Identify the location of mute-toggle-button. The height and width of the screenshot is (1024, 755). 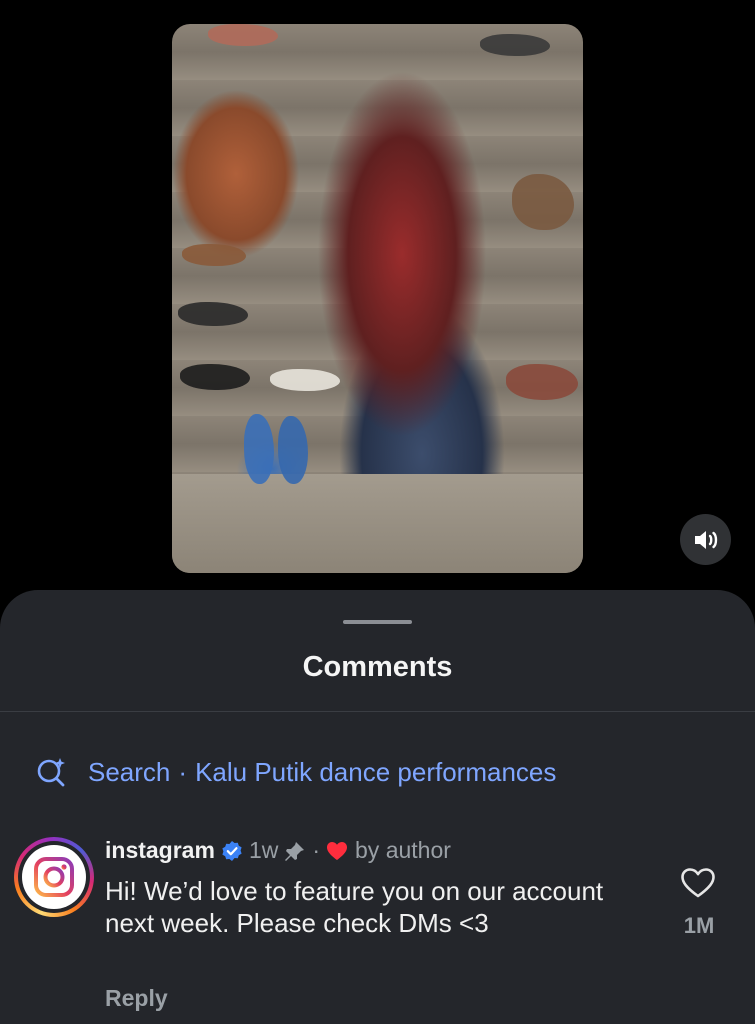
(705, 539).